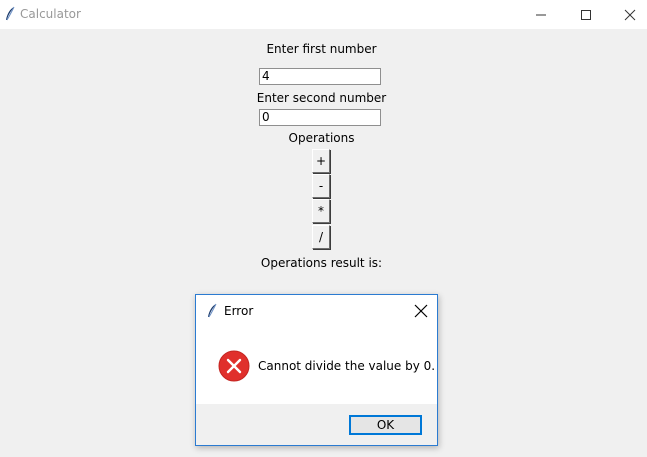  Describe the element at coordinates (385, 425) in the screenshot. I see `ok-button: OK` at that location.